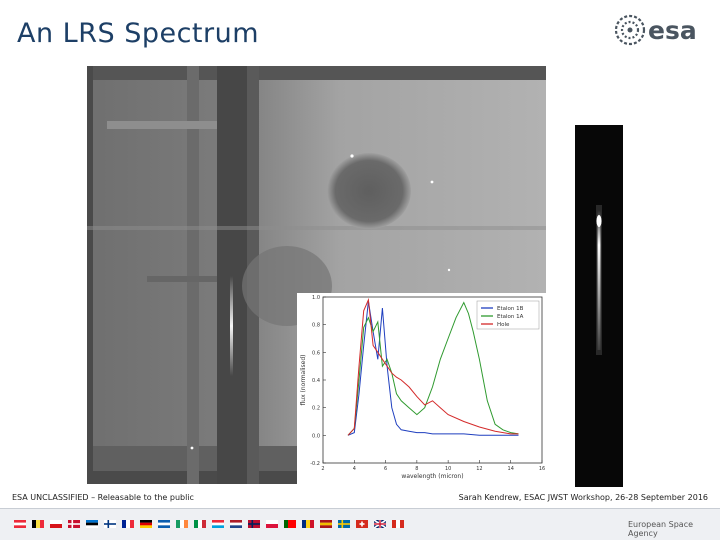 This screenshot has height=540, width=720. Describe the element at coordinates (510, 309) in the screenshot. I see `legend-label: Etalon 1B` at that location.